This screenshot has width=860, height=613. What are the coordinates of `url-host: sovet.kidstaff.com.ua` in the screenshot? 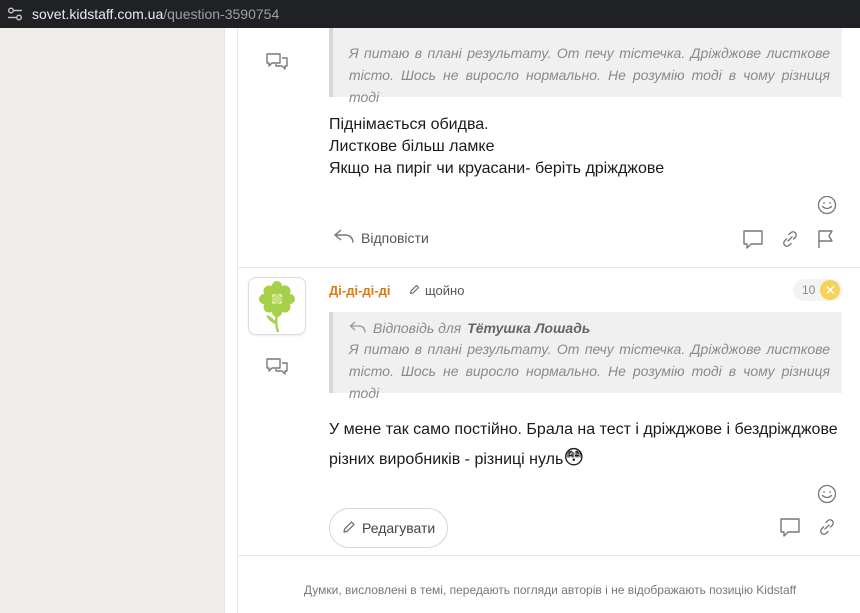 It's located at (98, 14).